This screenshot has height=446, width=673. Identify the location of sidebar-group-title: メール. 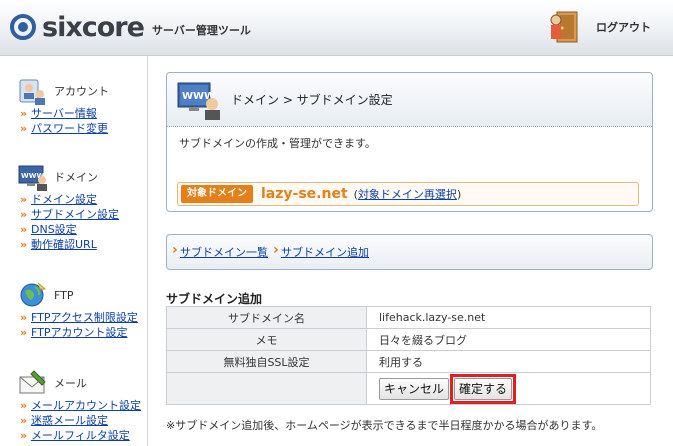
(70, 383).